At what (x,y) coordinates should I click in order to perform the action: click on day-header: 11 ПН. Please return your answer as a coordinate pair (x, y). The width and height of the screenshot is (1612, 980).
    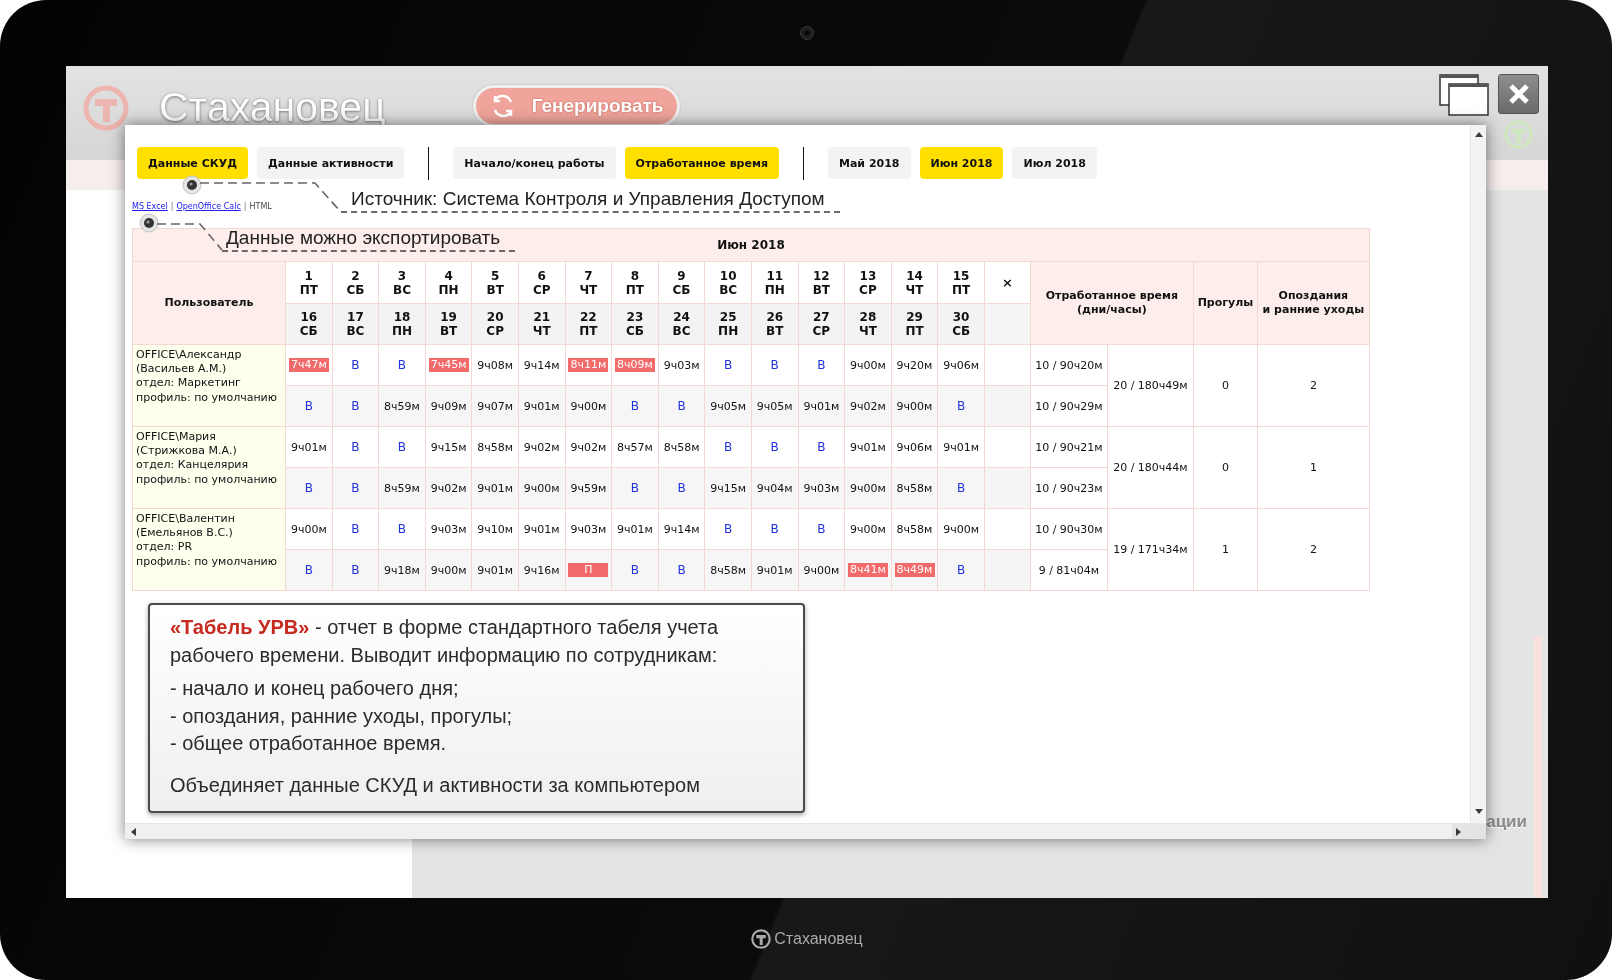
    Looking at the image, I should click on (775, 282).